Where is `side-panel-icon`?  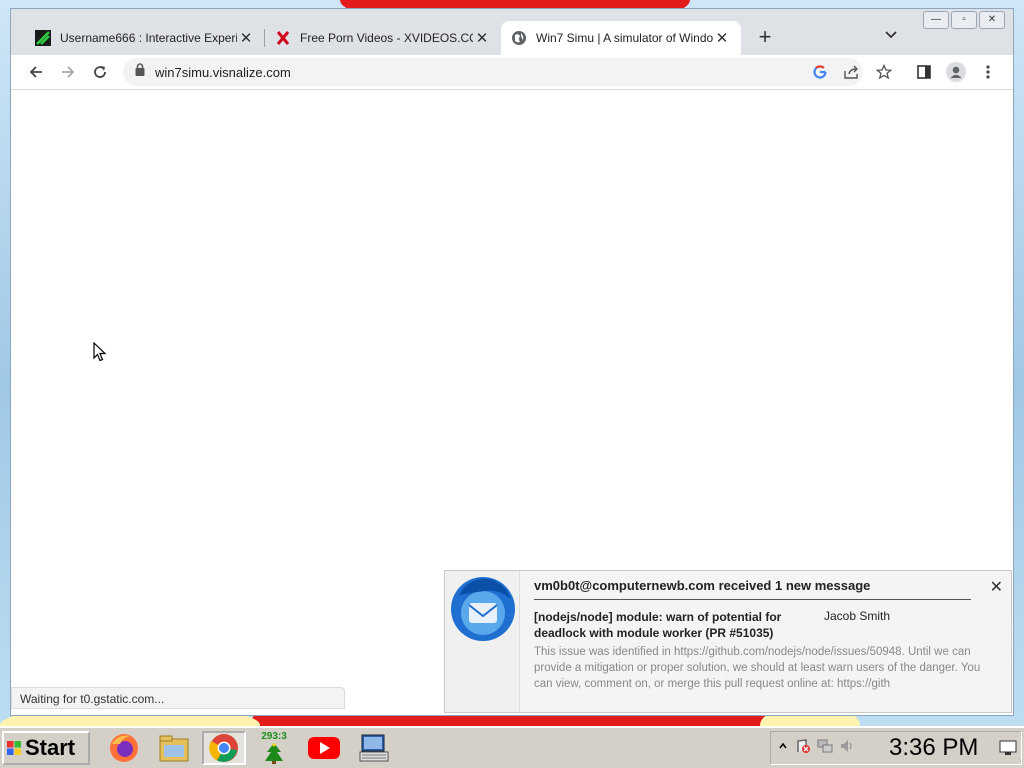
side-panel-icon is located at coordinates (924, 72).